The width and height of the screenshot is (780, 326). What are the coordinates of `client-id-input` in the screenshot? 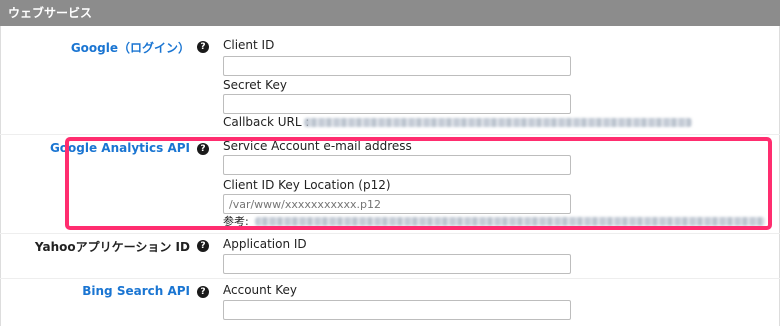 It's located at (397, 66).